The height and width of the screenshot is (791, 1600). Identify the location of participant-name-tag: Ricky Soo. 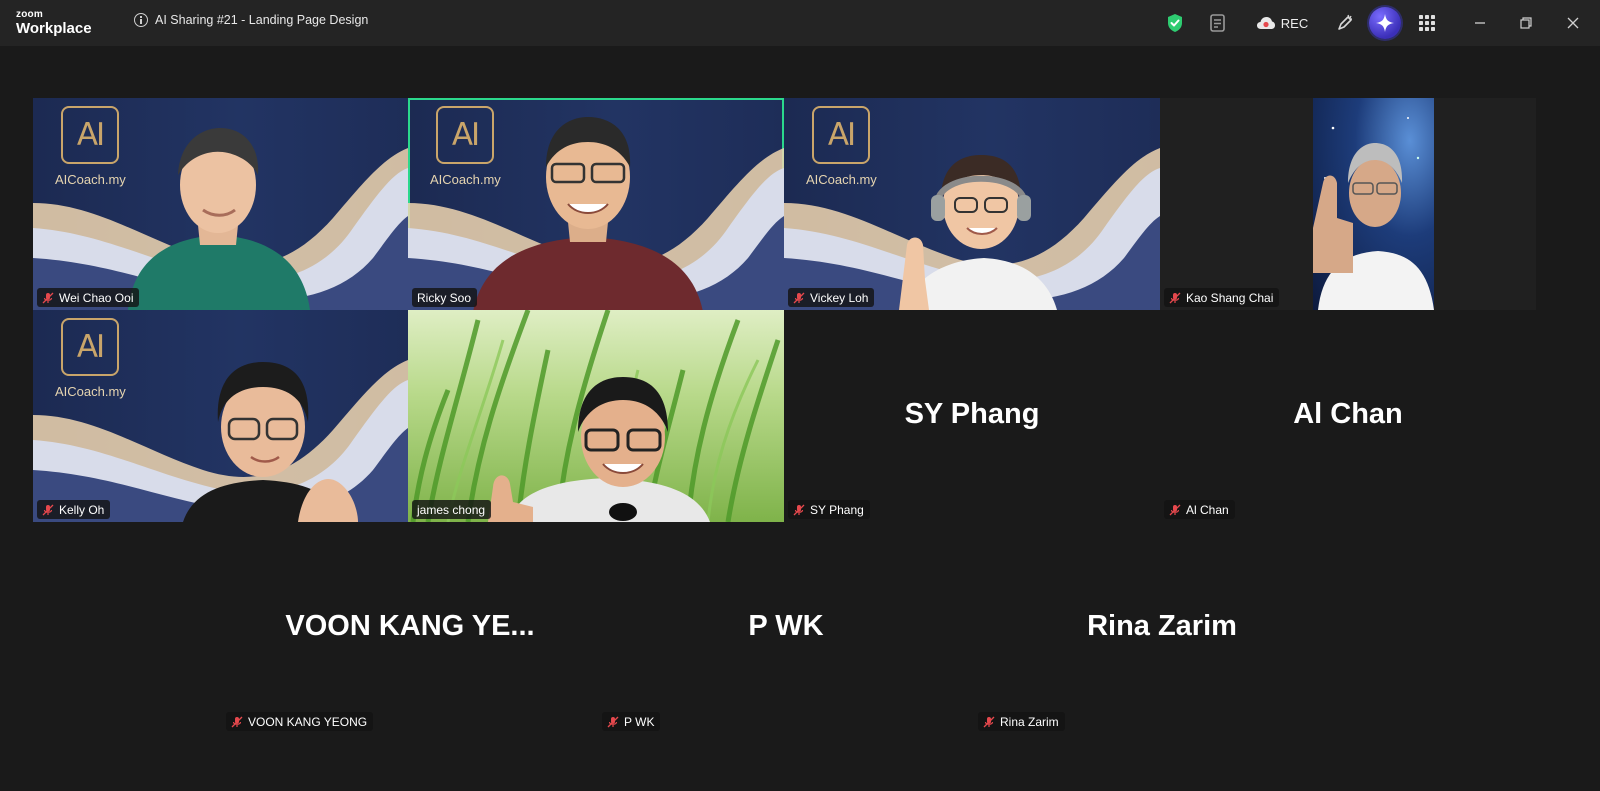
(445, 297).